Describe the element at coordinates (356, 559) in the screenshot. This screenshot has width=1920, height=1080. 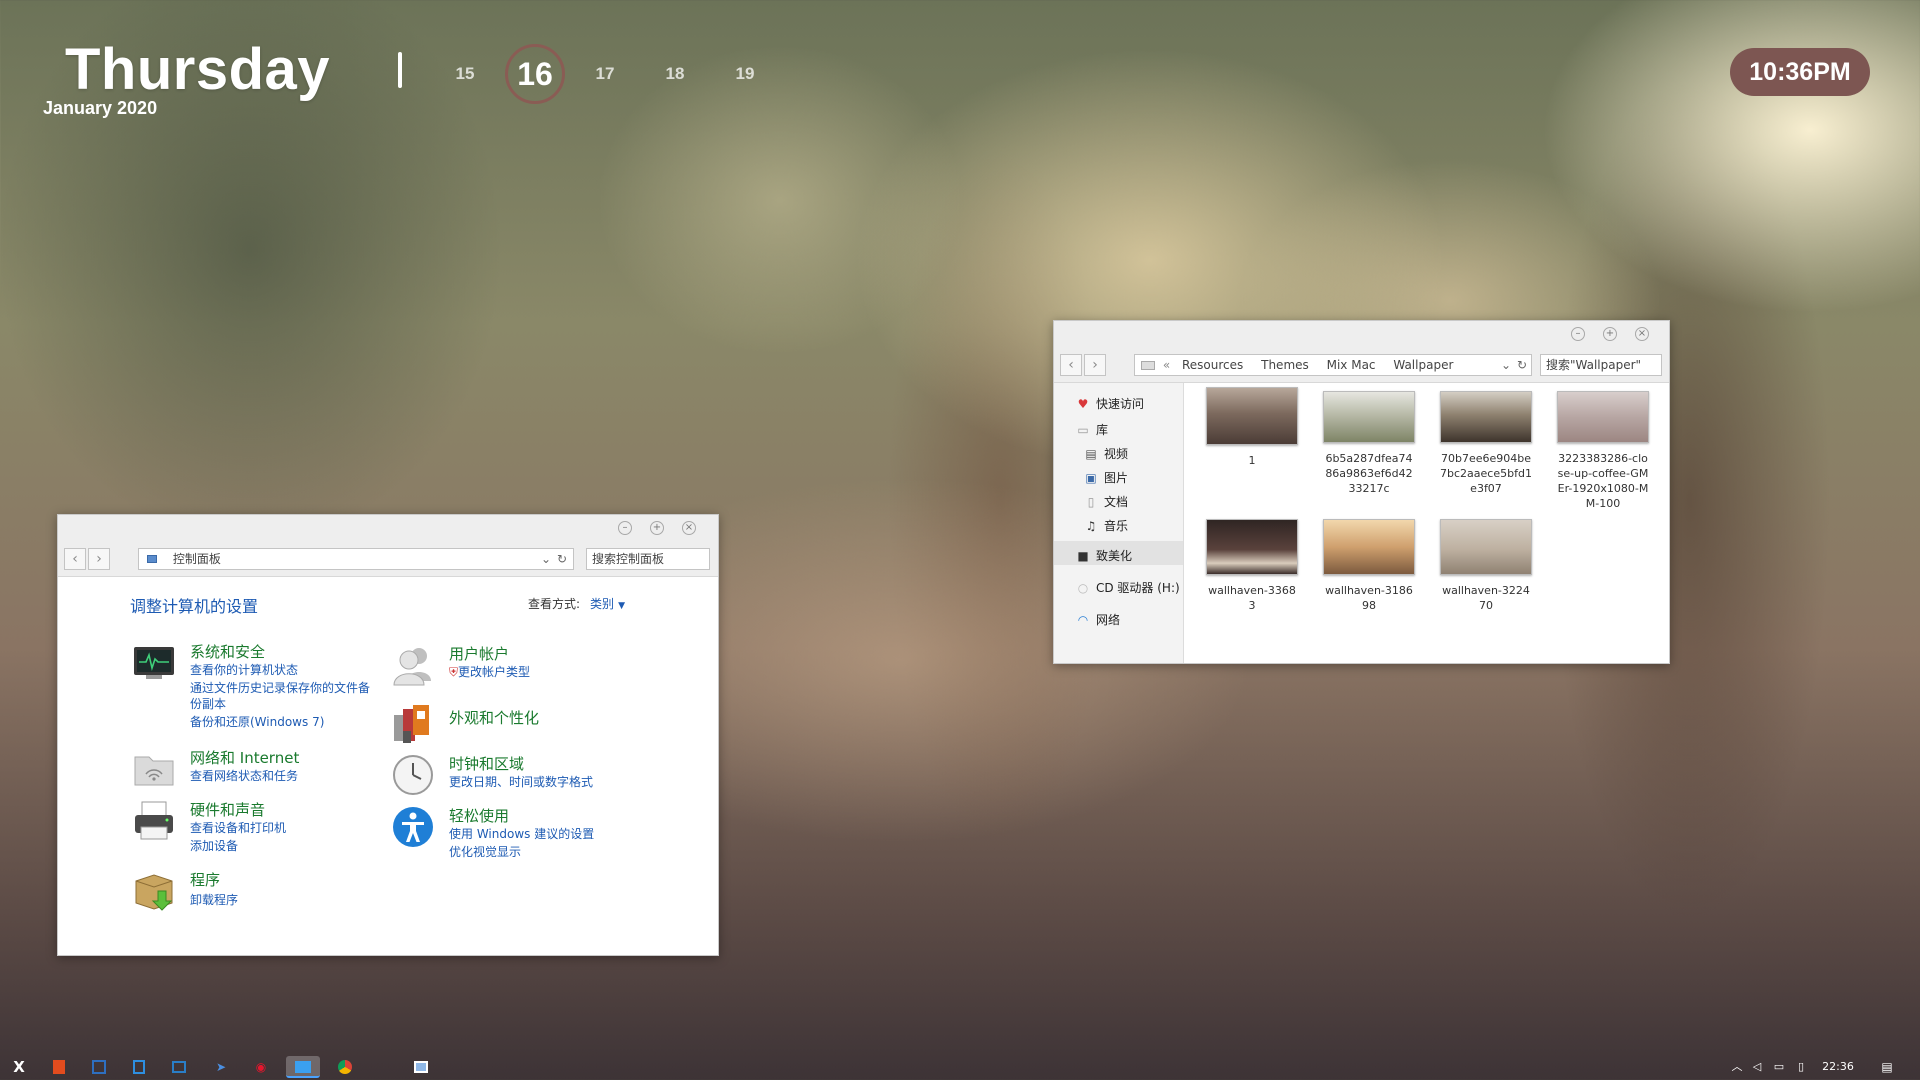
I see `address-bar: 控制面板 ⌄ ↻` at that location.